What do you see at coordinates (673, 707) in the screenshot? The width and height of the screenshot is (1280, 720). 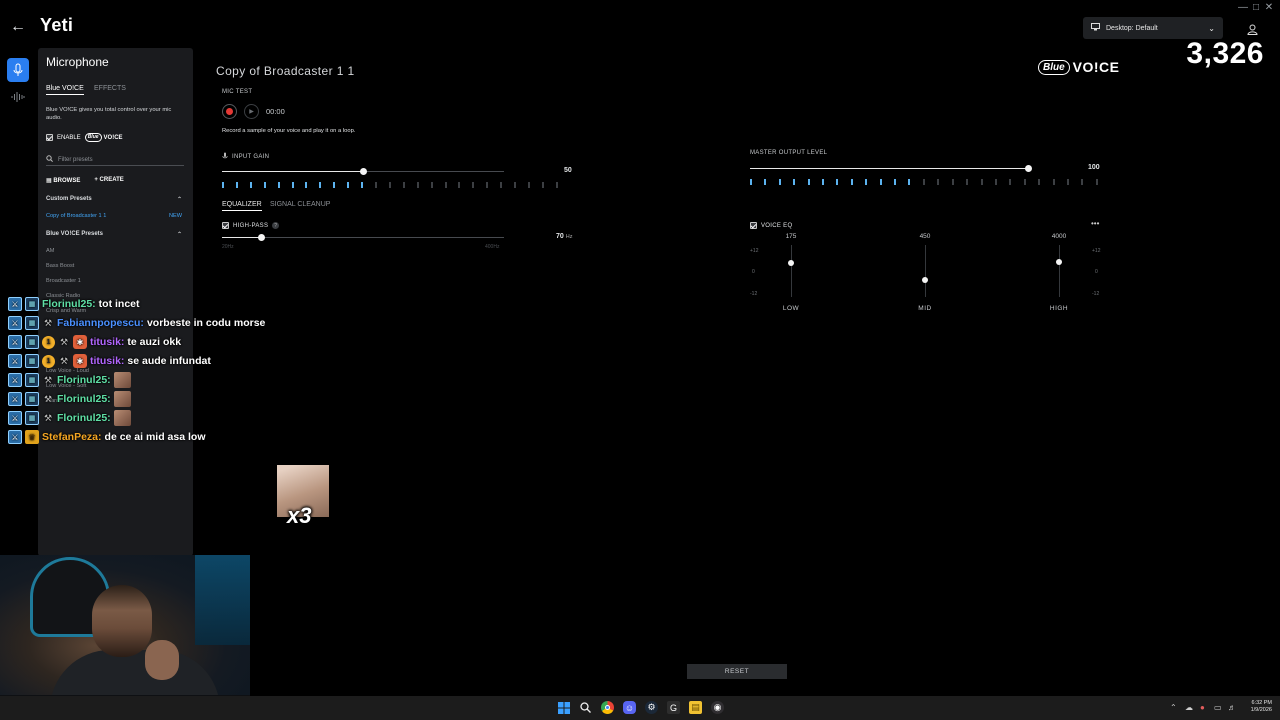 I see `logitech-g-icon: G` at bounding box center [673, 707].